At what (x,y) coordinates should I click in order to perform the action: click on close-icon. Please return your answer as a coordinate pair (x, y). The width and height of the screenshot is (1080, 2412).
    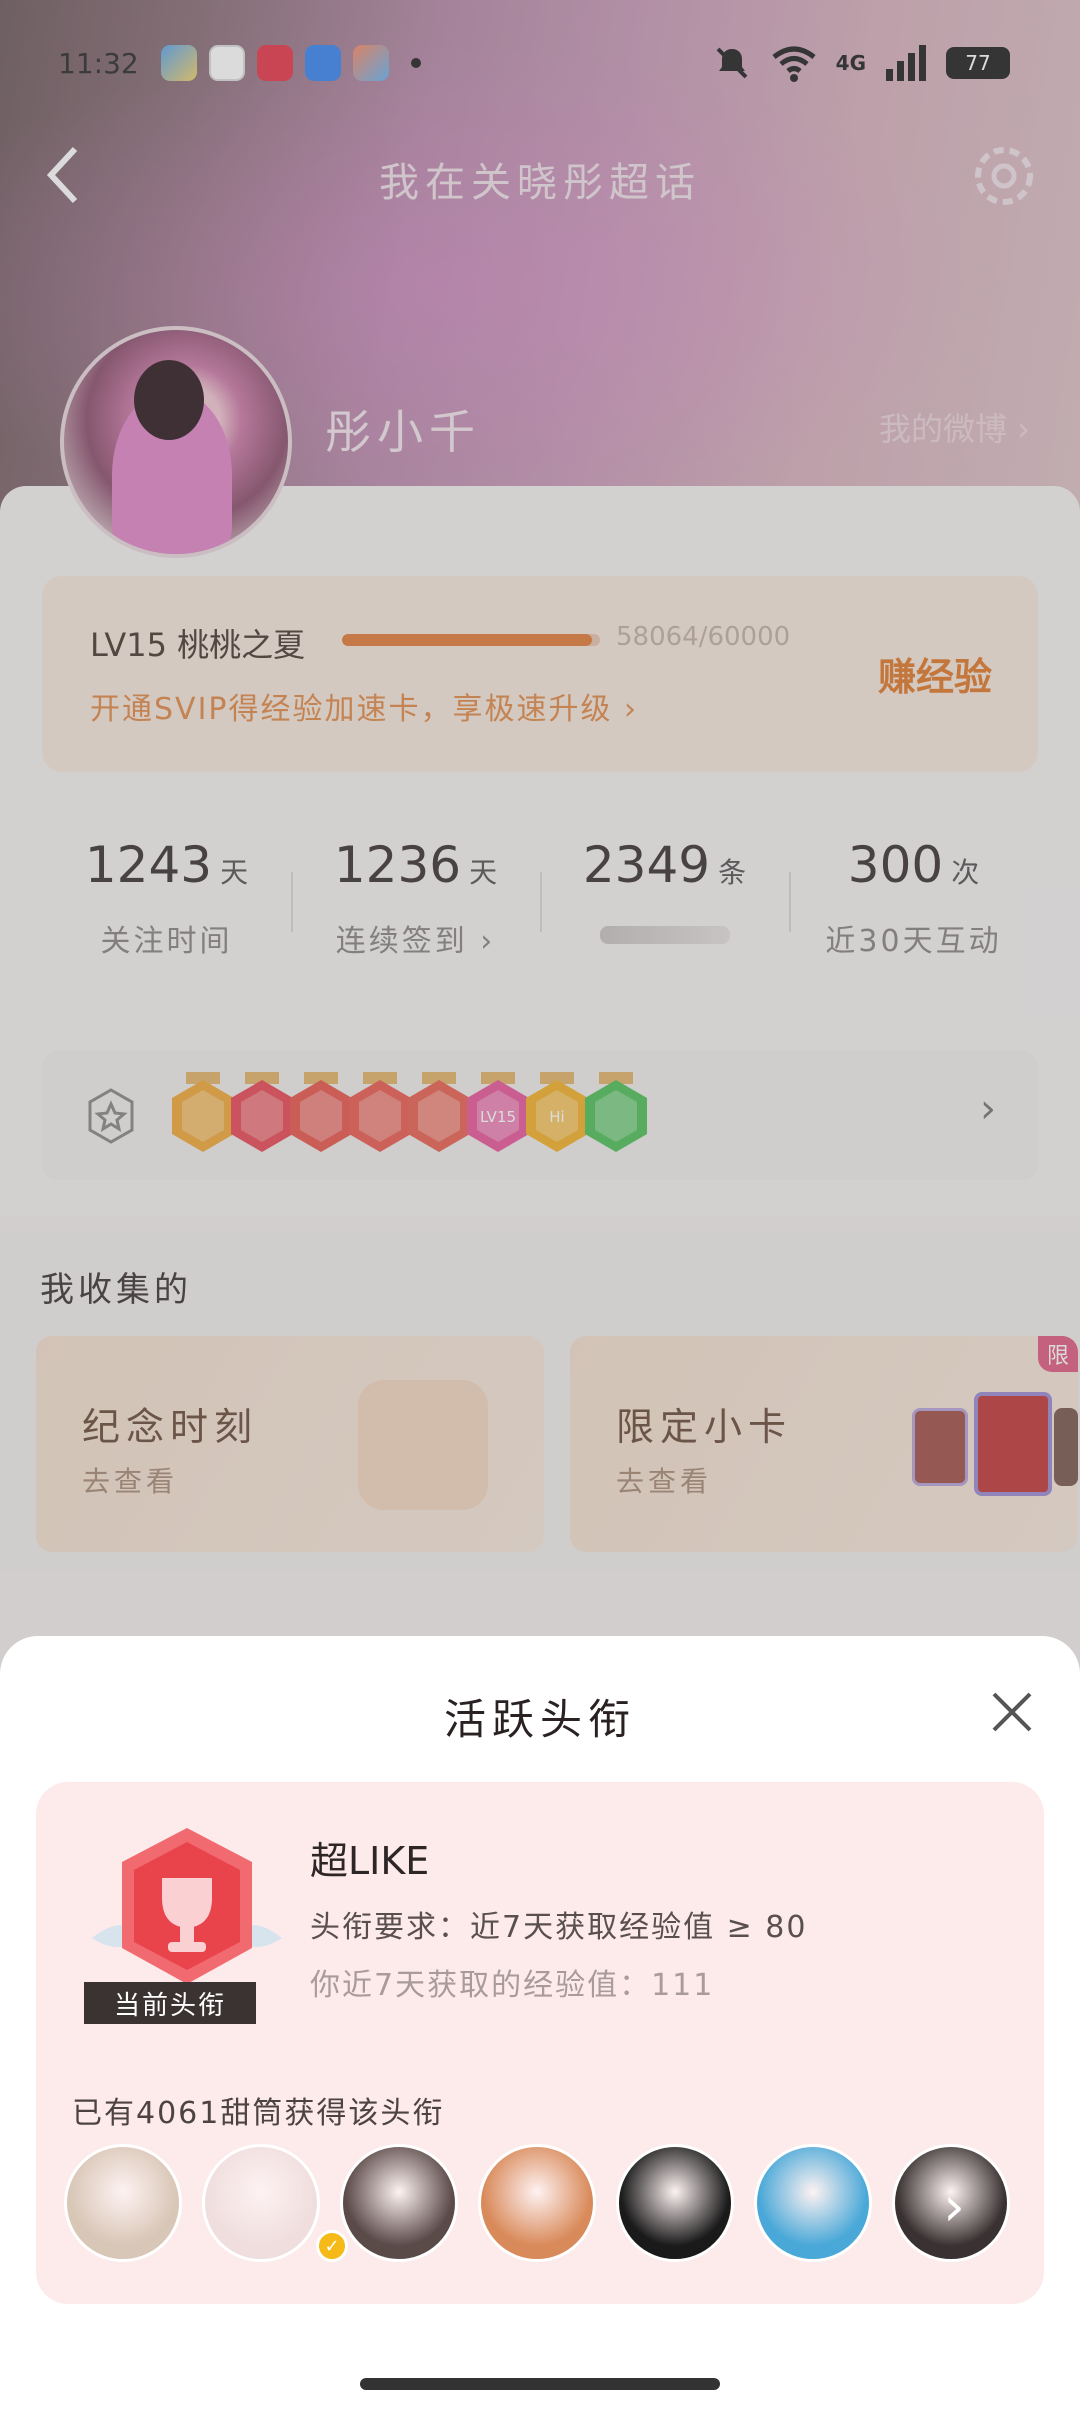
    Looking at the image, I should click on (1012, 1712).